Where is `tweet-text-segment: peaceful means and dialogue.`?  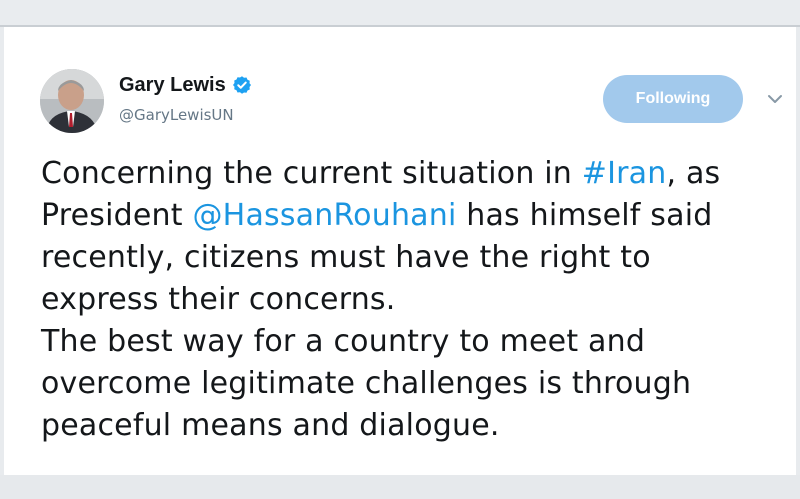 tweet-text-segment: peaceful means and dialogue. is located at coordinates (270, 425).